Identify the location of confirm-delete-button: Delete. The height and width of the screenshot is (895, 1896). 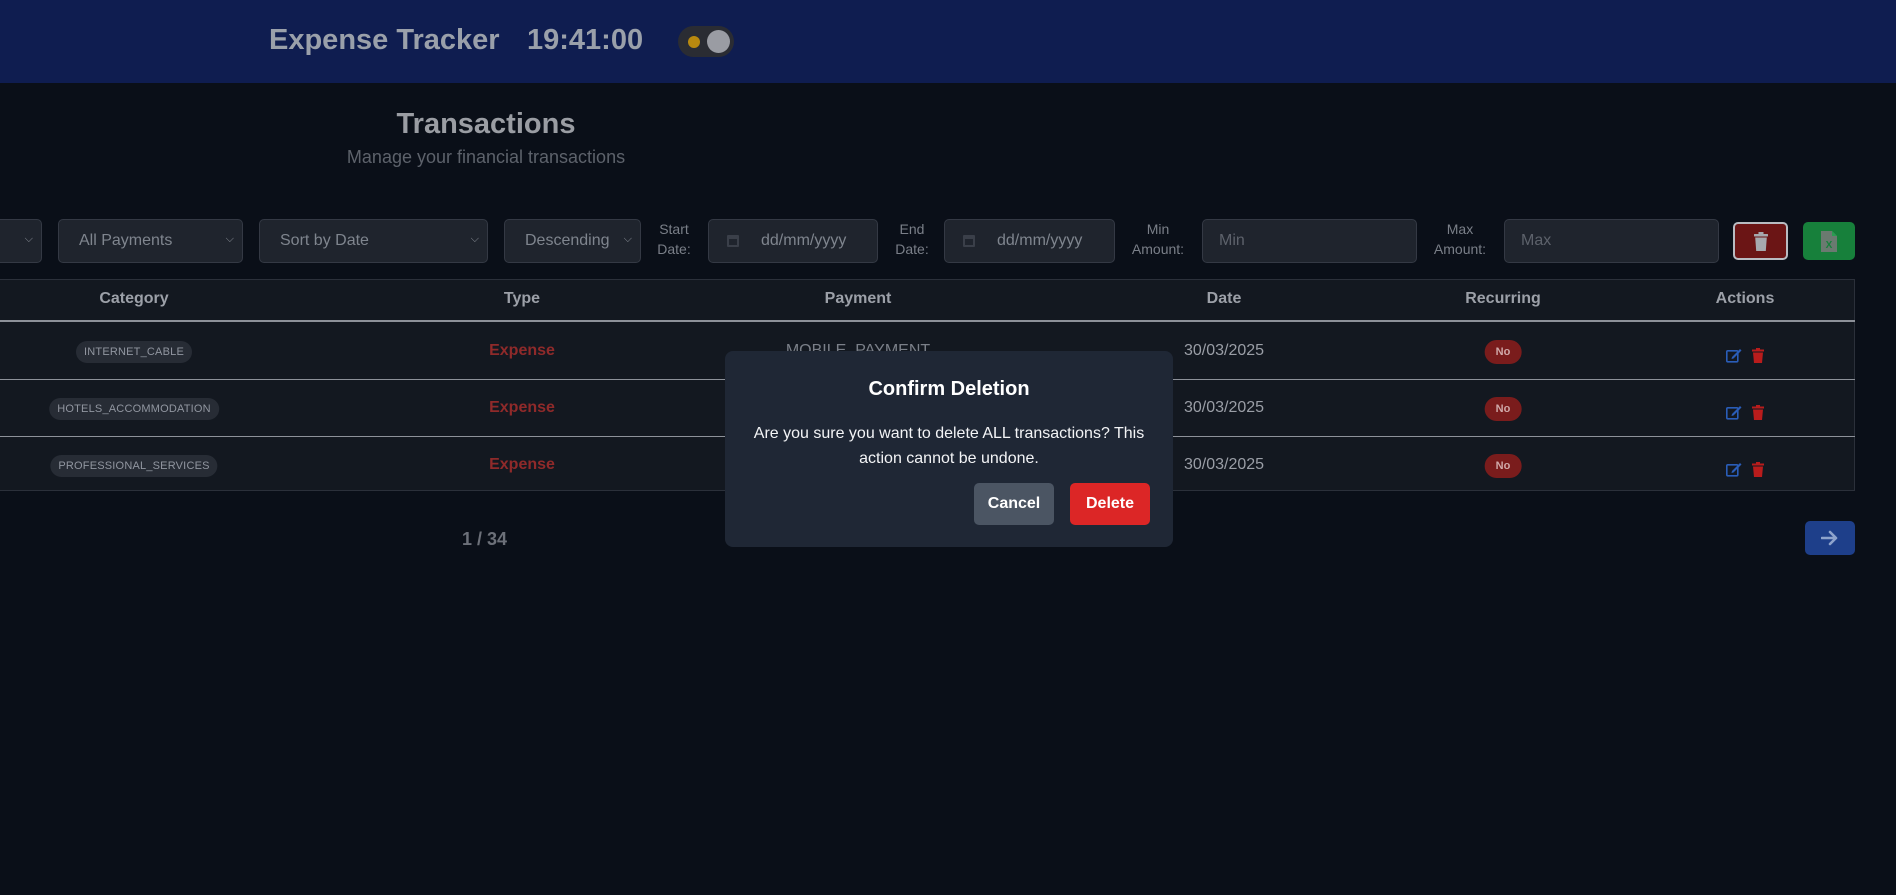
(1110, 504).